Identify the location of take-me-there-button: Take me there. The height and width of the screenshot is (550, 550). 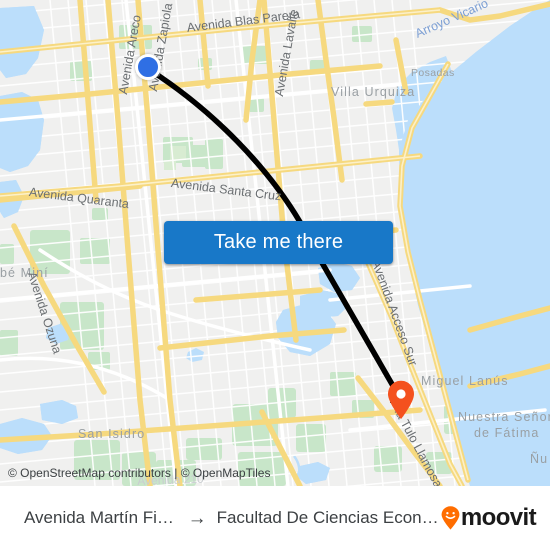
(278, 242).